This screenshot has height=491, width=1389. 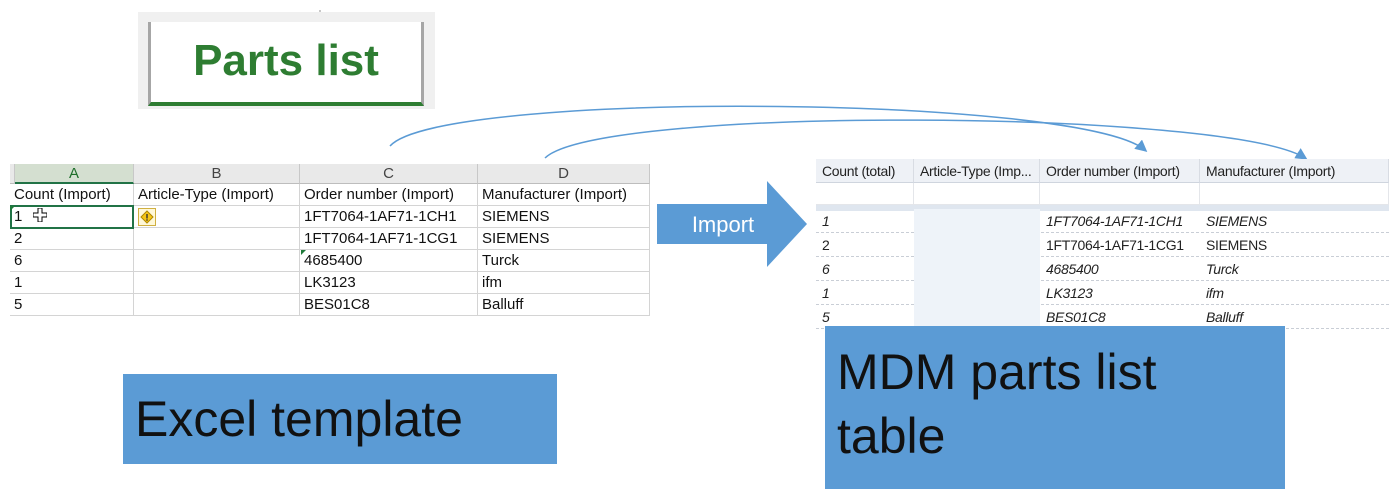 I want to click on connector-order-number, so click(x=768, y=128).